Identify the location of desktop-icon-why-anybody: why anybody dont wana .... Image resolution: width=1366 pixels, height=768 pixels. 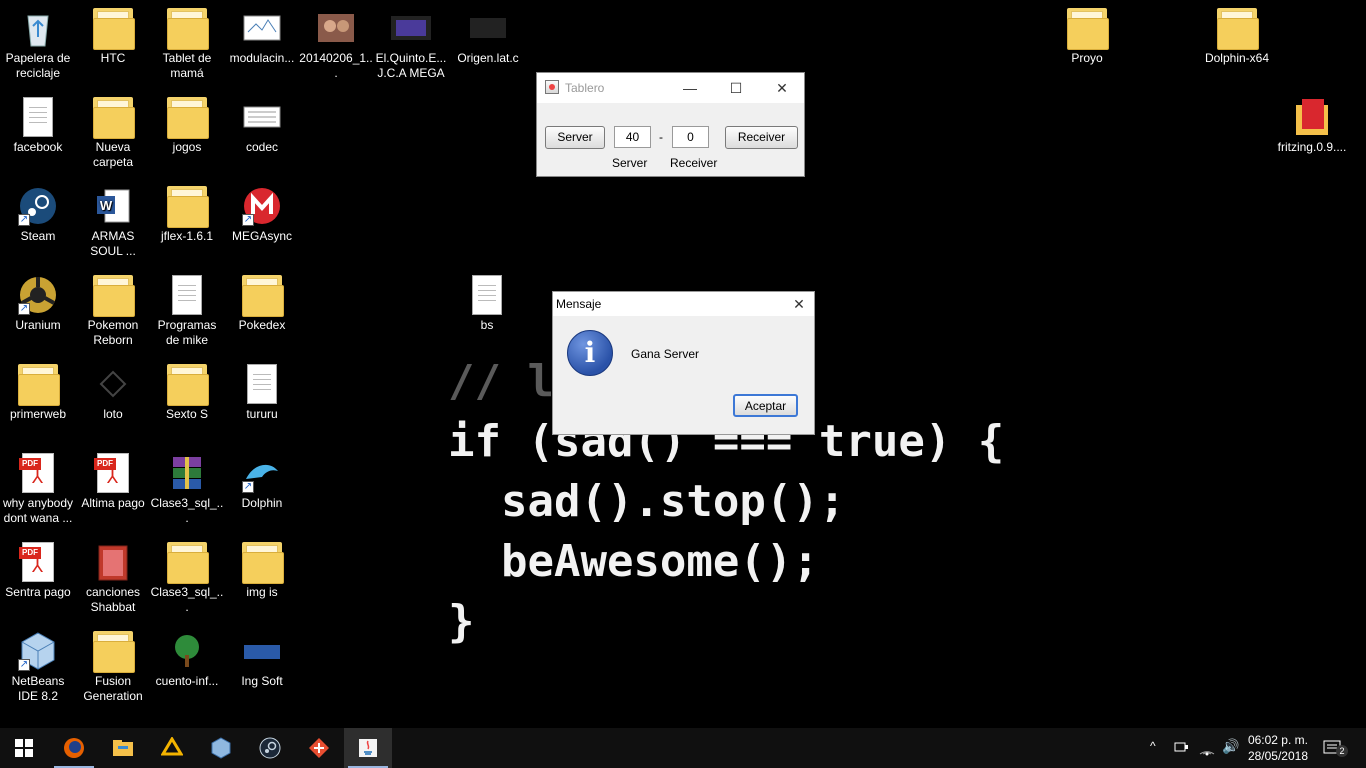
(38, 489).